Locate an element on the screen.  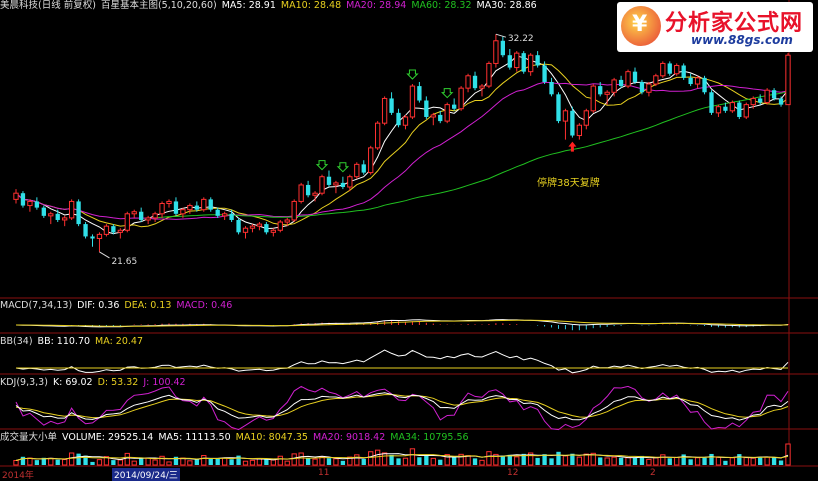
indicator-name: 百星基本主图(5,10,20,60) is located at coordinates (158, 5).